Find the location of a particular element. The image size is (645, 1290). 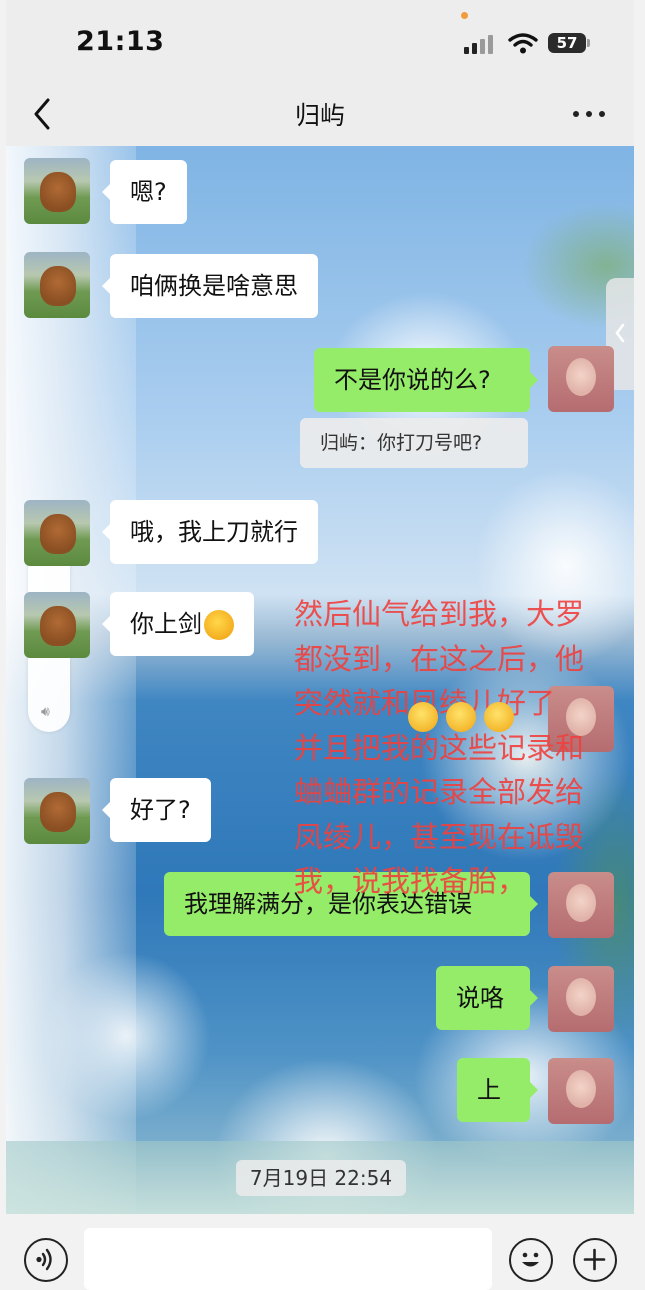

message-bubble-in: 哦，我上刀就行 is located at coordinates (210, 532).